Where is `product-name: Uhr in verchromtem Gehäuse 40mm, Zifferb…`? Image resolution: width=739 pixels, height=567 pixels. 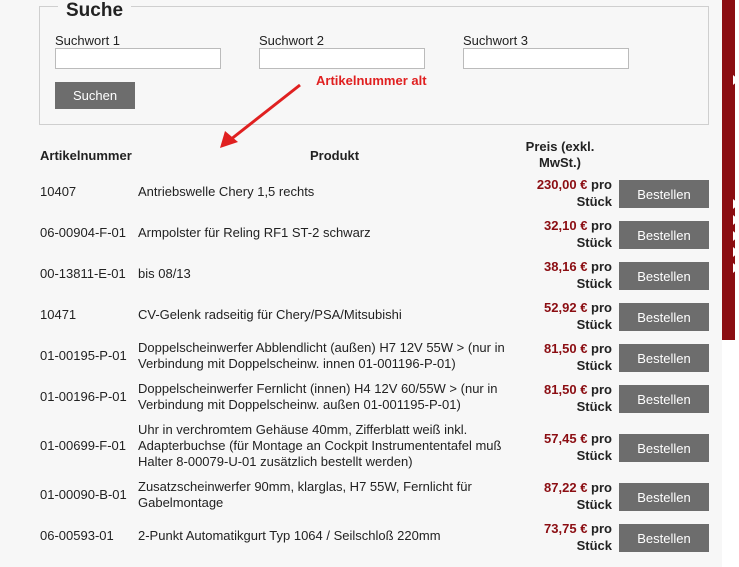
product-name: Uhr in verchromtem Gehäuse 40mm, Zifferb… is located at coordinates (320, 445).